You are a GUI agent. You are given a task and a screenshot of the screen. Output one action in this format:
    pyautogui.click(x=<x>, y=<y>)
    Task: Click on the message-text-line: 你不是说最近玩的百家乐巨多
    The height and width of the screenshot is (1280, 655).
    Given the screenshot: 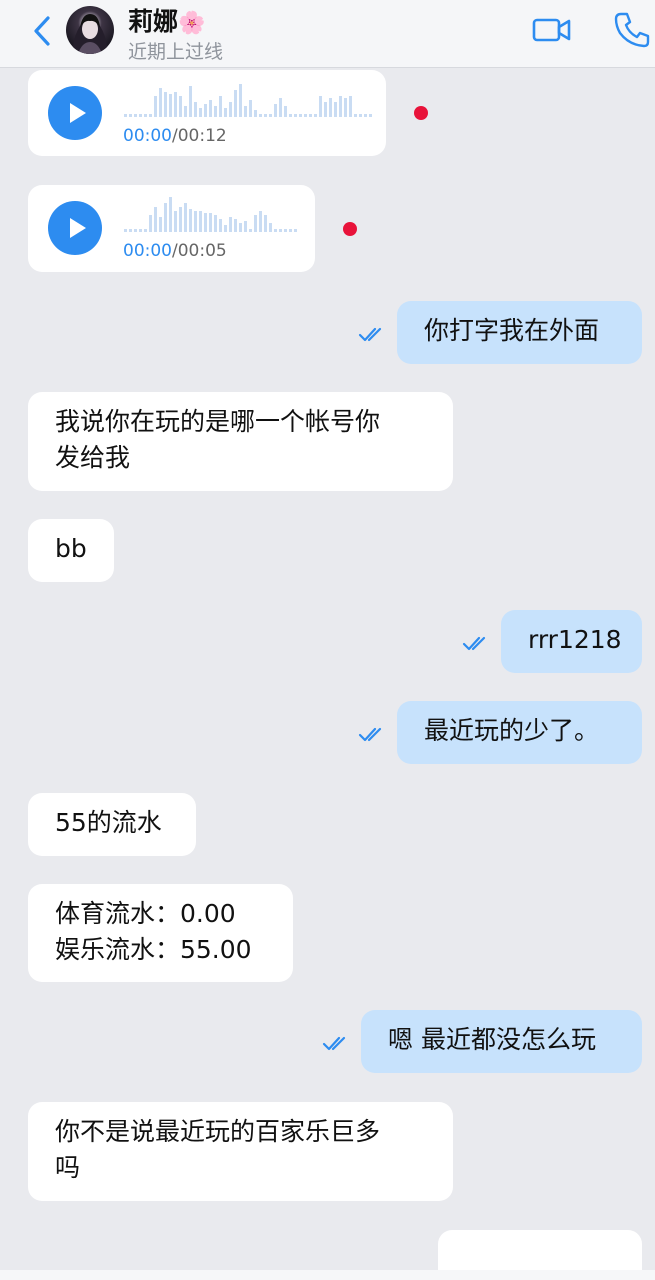 What is the action you would take?
    pyautogui.click(x=218, y=1131)
    